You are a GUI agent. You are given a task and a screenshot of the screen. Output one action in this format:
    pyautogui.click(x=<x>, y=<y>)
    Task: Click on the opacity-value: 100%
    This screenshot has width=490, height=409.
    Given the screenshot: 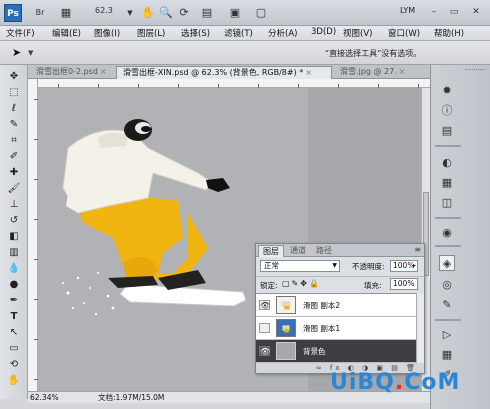 What is the action you would take?
    pyautogui.click(x=404, y=265)
    